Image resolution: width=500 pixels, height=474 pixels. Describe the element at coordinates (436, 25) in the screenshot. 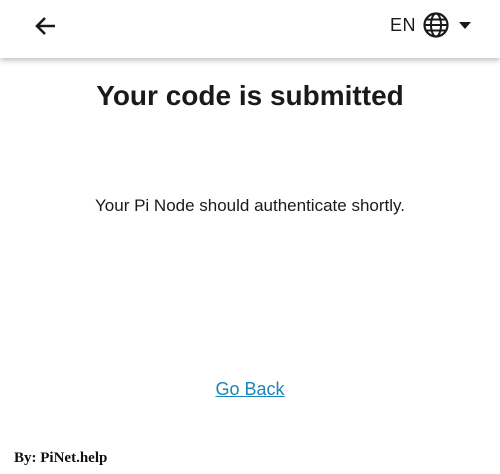

I see `globe-icon` at that location.